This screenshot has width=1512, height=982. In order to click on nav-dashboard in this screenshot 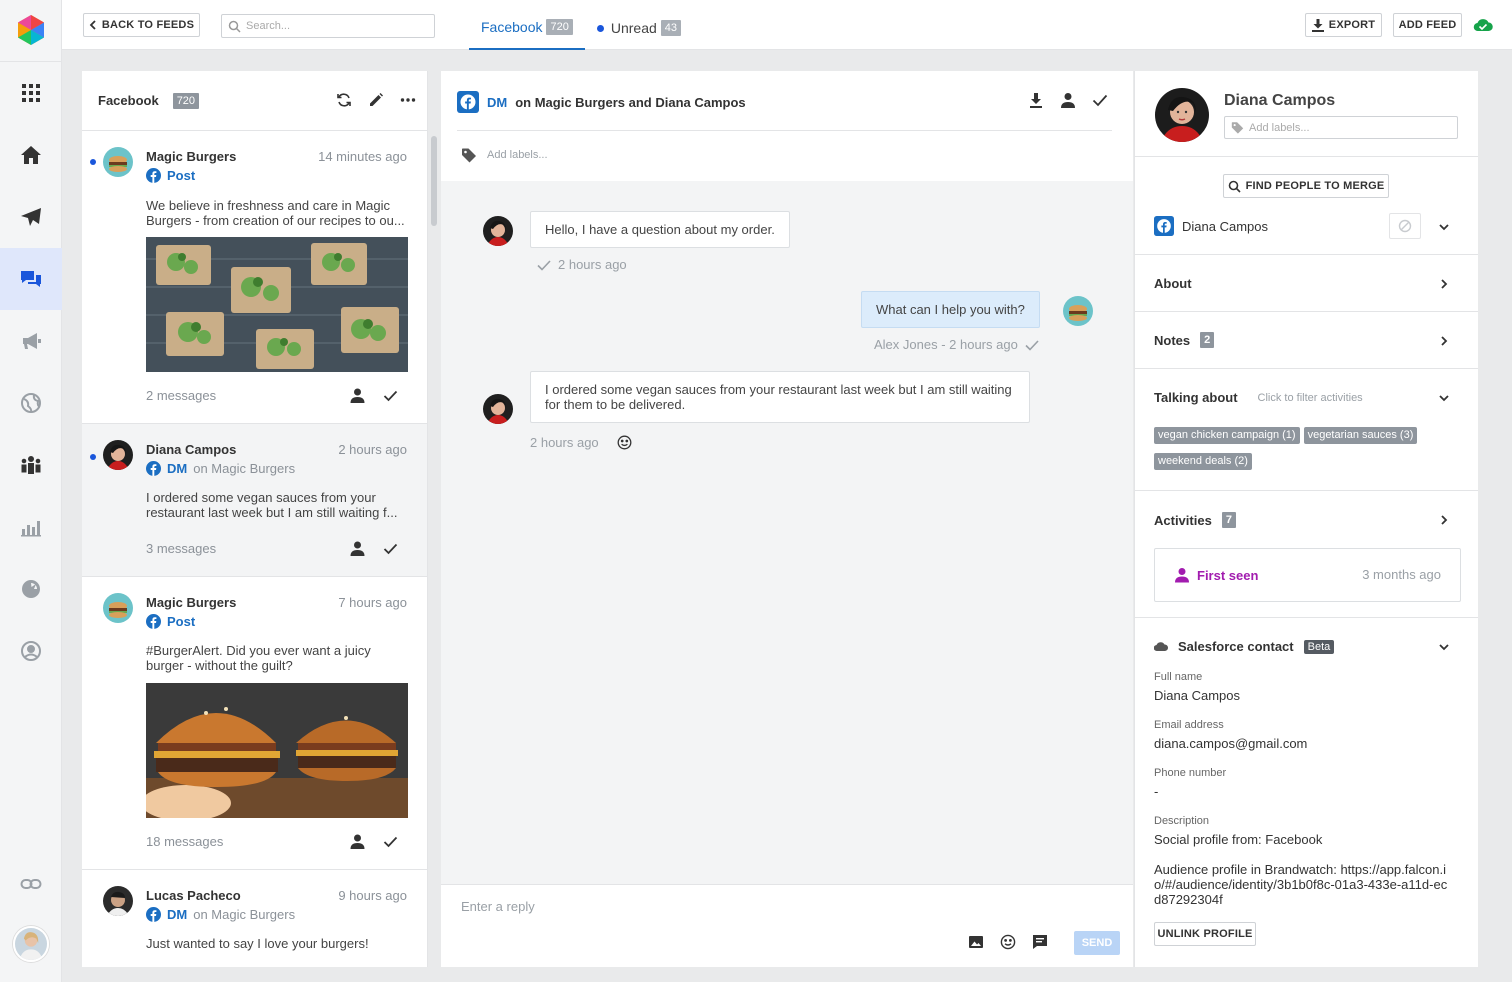, I will do `click(31, 589)`.